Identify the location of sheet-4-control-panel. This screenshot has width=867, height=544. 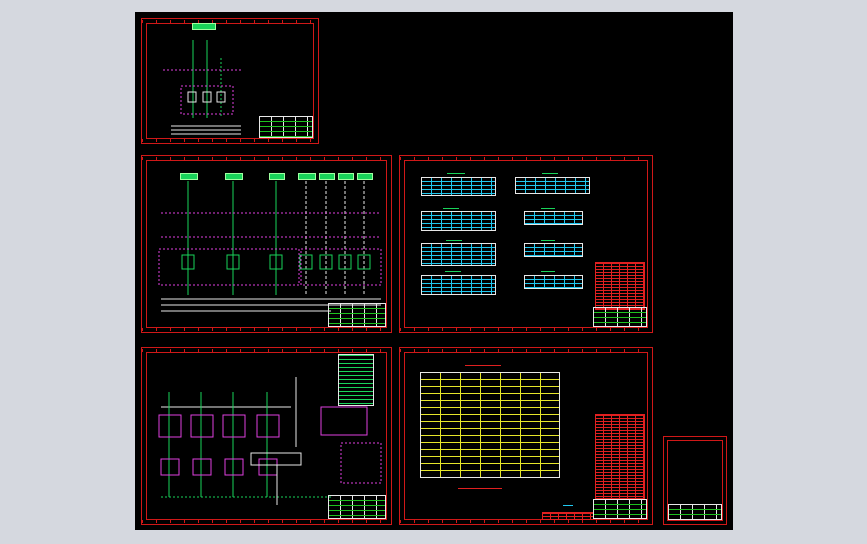
(344, 421).